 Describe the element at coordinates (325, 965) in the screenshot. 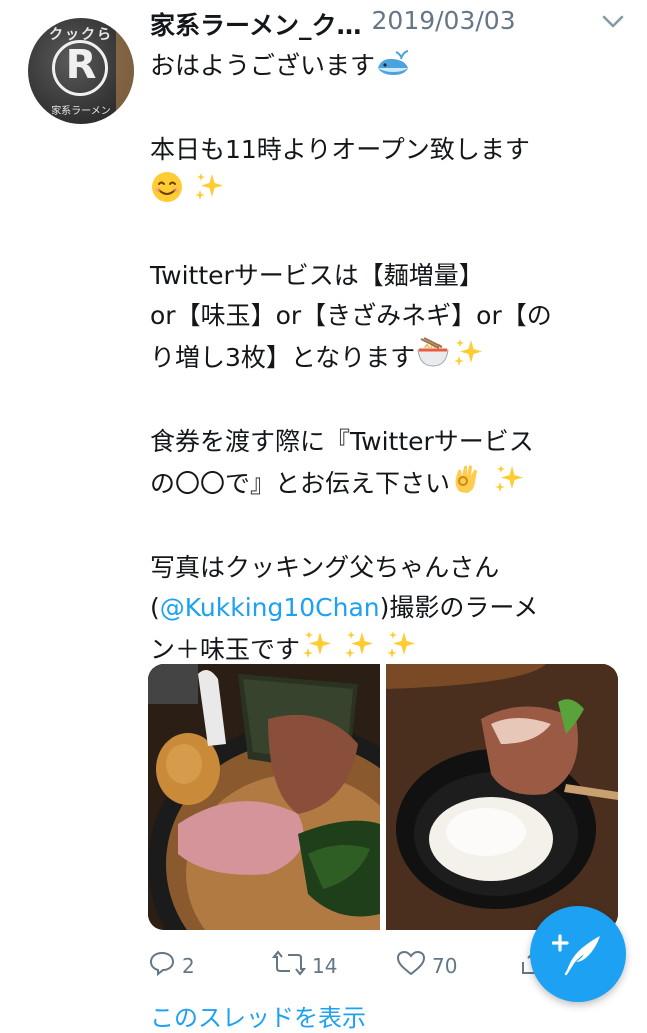

I see `retweet-count: 14` at that location.